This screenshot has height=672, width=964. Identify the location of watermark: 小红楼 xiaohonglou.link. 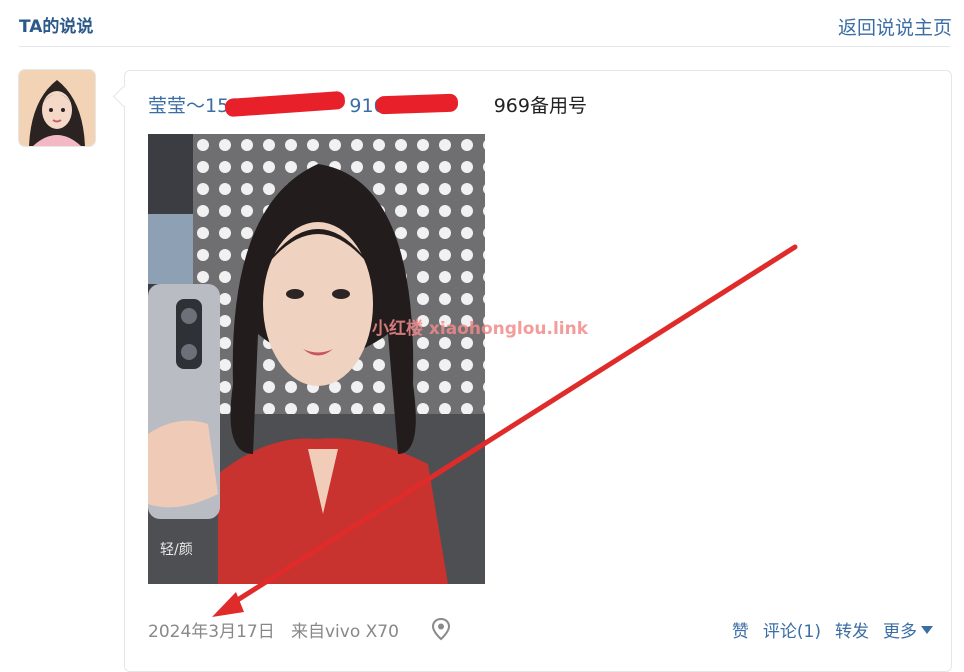
(480, 329).